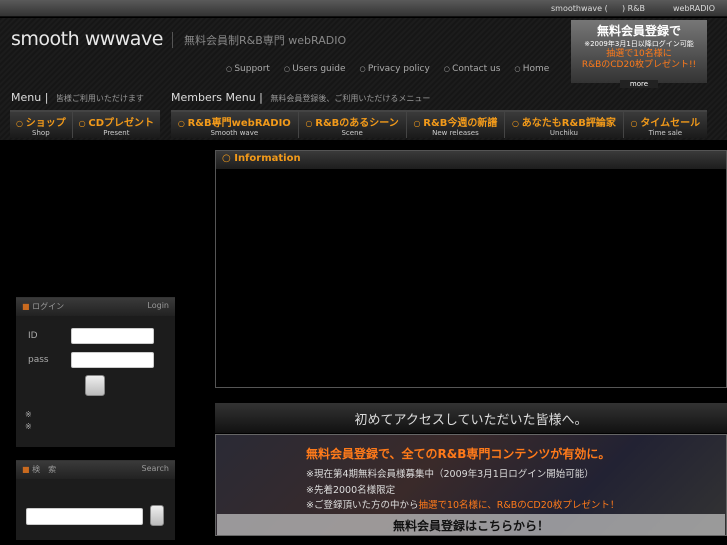  What do you see at coordinates (38, 360) in the screenshot?
I see `pass-label: pass` at bounding box center [38, 360].